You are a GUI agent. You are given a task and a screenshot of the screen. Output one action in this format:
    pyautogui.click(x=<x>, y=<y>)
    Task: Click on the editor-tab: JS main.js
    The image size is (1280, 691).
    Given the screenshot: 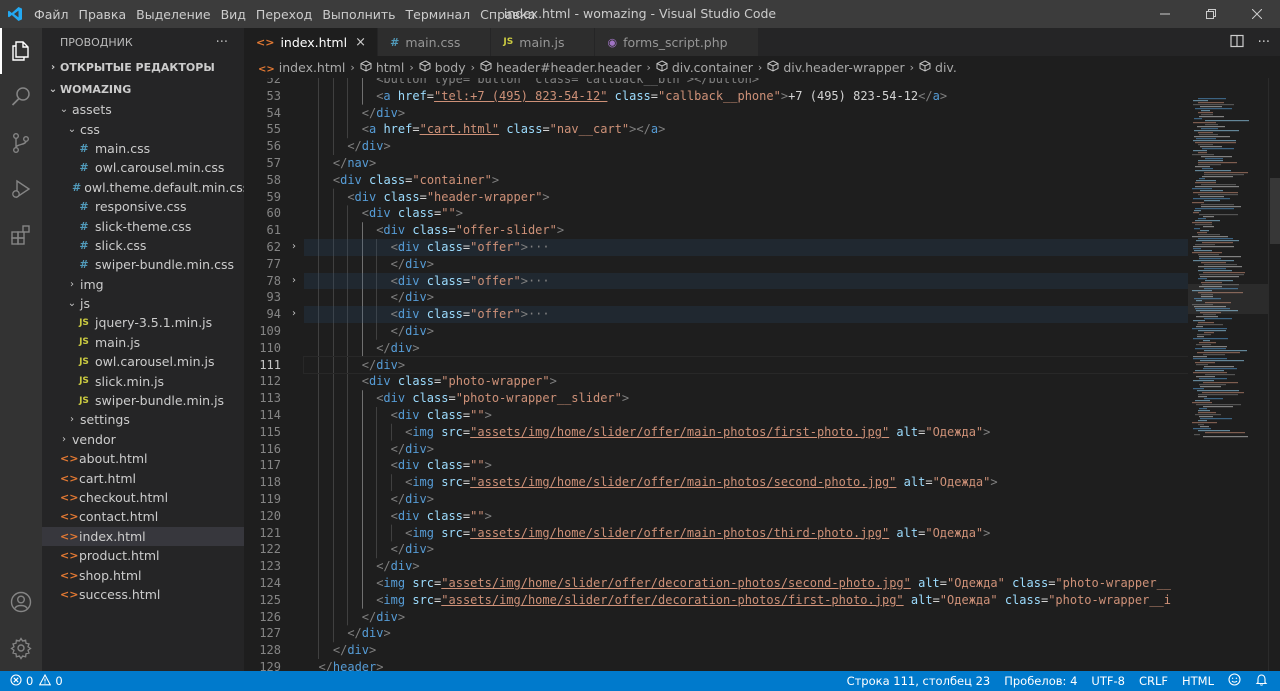 What is the action you would take?
    pyautogui.click(x=543, y=42)
    